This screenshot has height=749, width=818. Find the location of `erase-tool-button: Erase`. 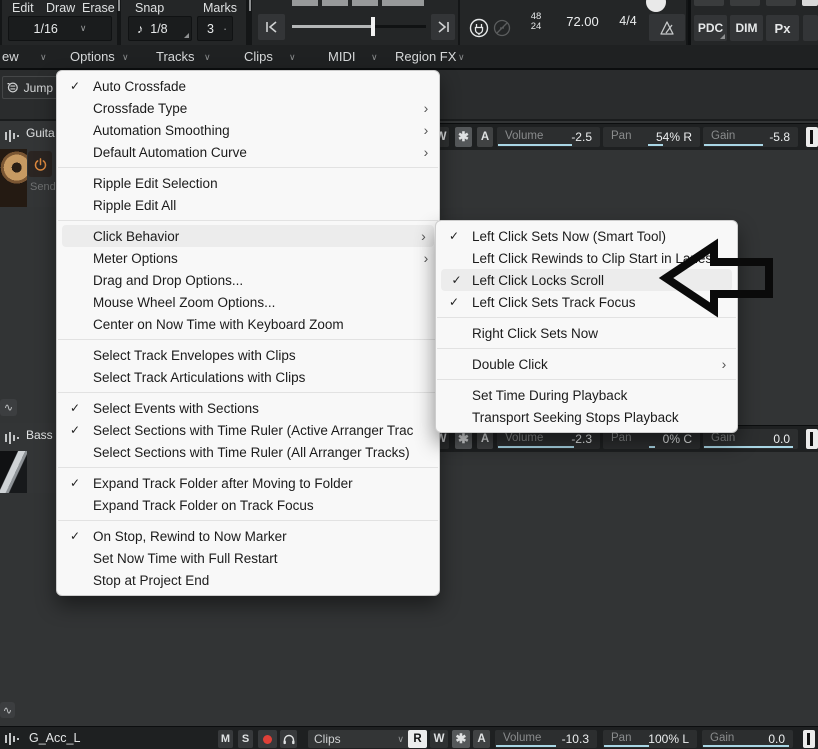

erase-tool-button: Erase is located at coordinates (98, 8).